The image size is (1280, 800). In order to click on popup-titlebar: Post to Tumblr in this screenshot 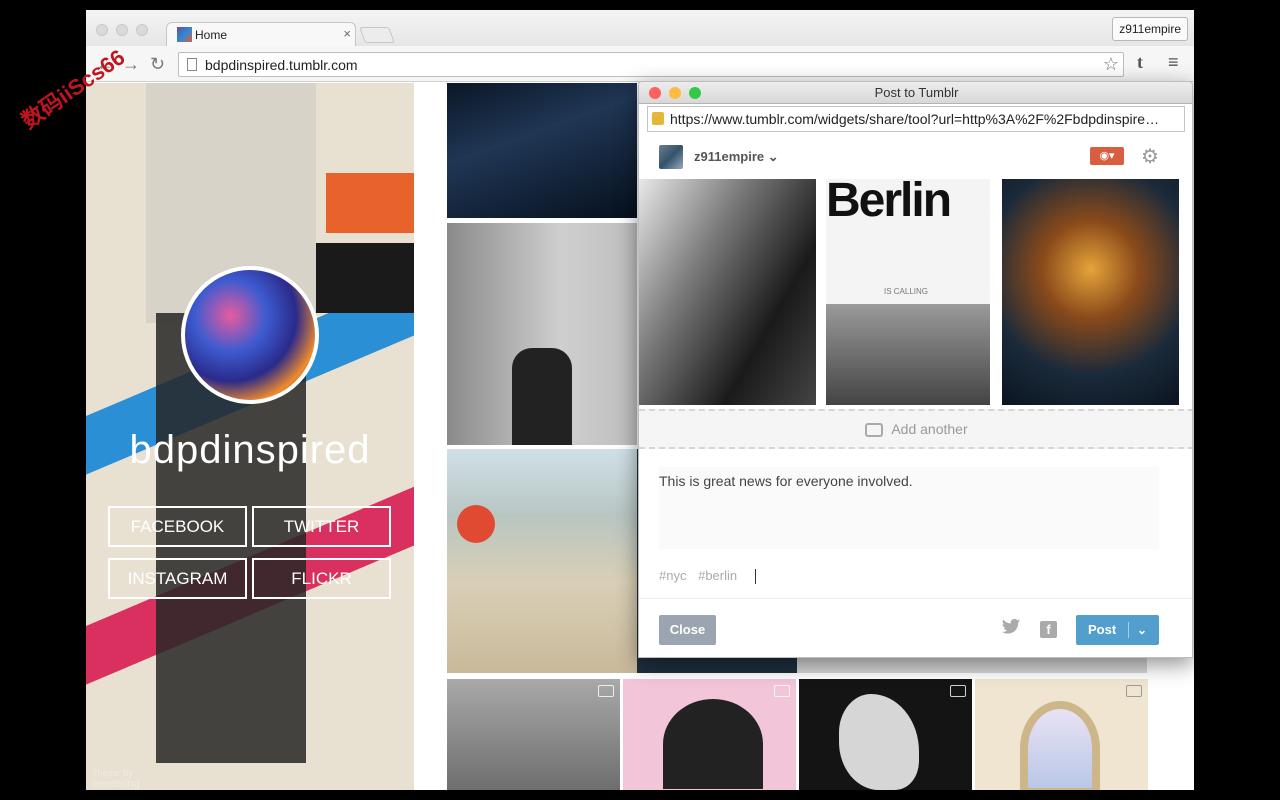, I will do `click(916, 93)`.